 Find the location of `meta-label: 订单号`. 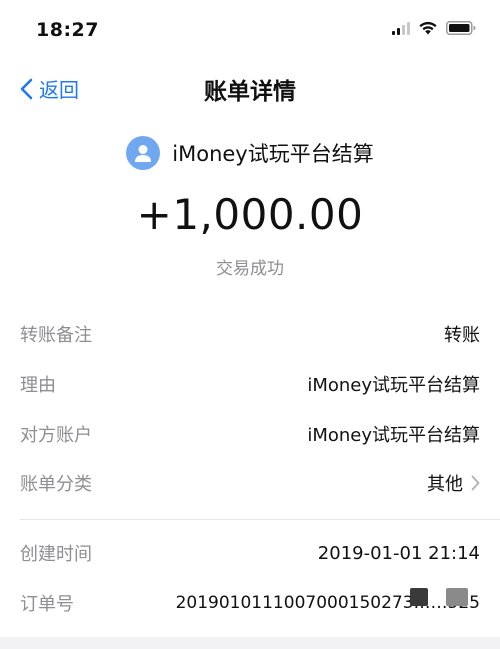

meta-label: 订单号 is located at coordinates (47, 604).